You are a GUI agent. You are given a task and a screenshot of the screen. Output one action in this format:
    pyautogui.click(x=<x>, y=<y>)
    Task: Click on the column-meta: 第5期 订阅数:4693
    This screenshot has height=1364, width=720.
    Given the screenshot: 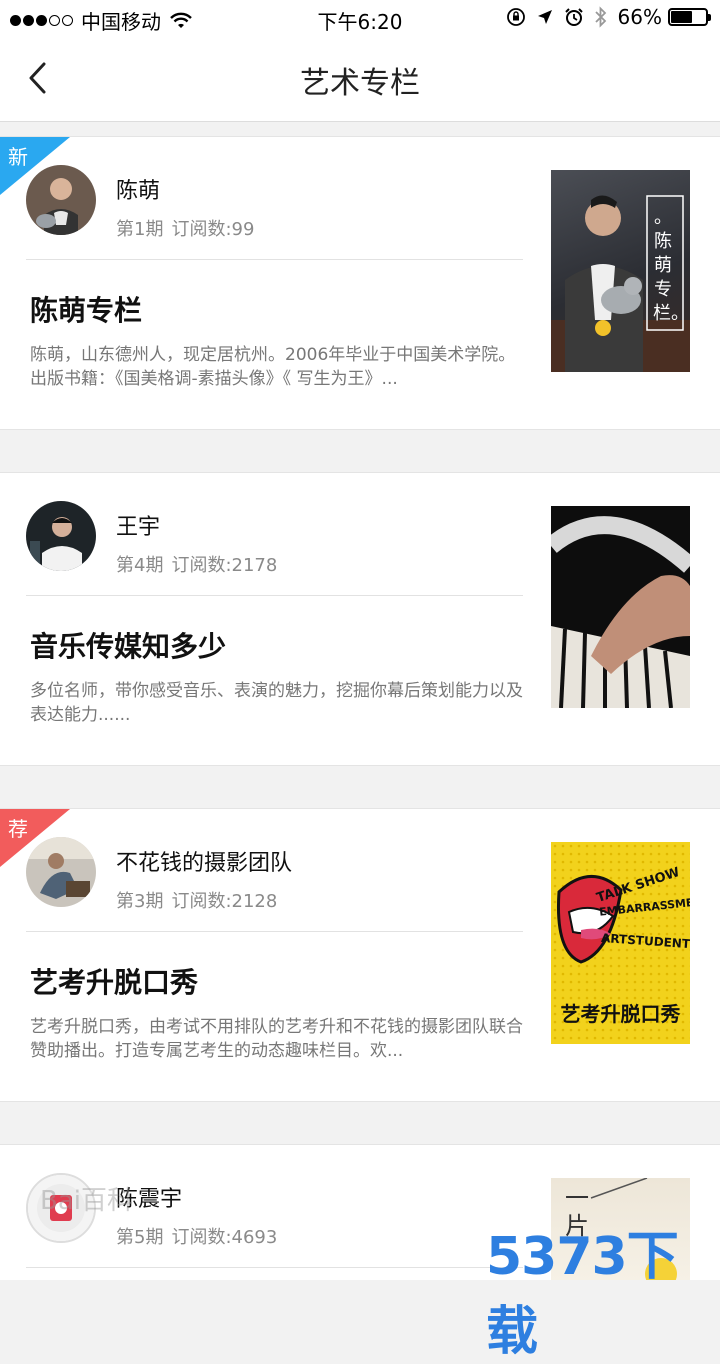 What is the action you would take?
    pyautogui.click(x=196, y=1236)
    